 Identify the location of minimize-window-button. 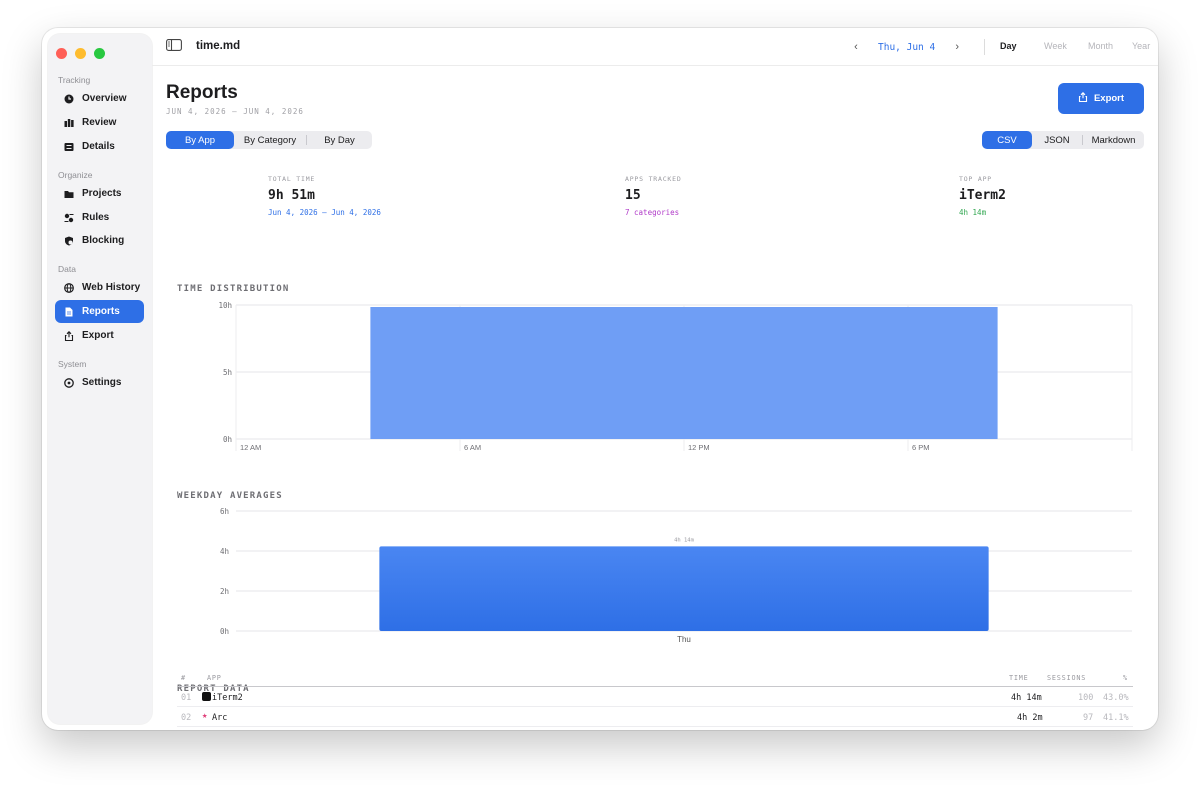
(80, 53).